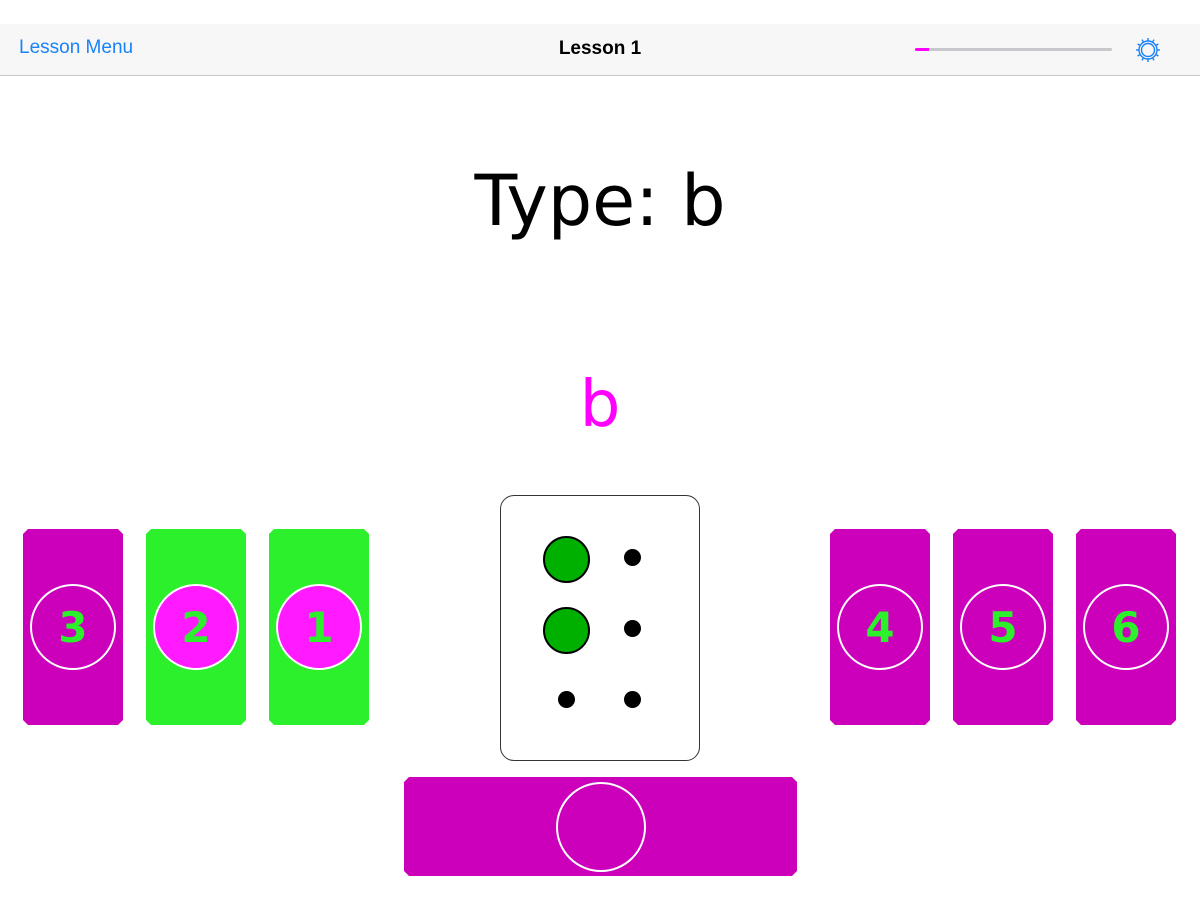 The width and height of the screenshot is (1200, 900). I want to click on key-circle: 6, so click(1126, 627).